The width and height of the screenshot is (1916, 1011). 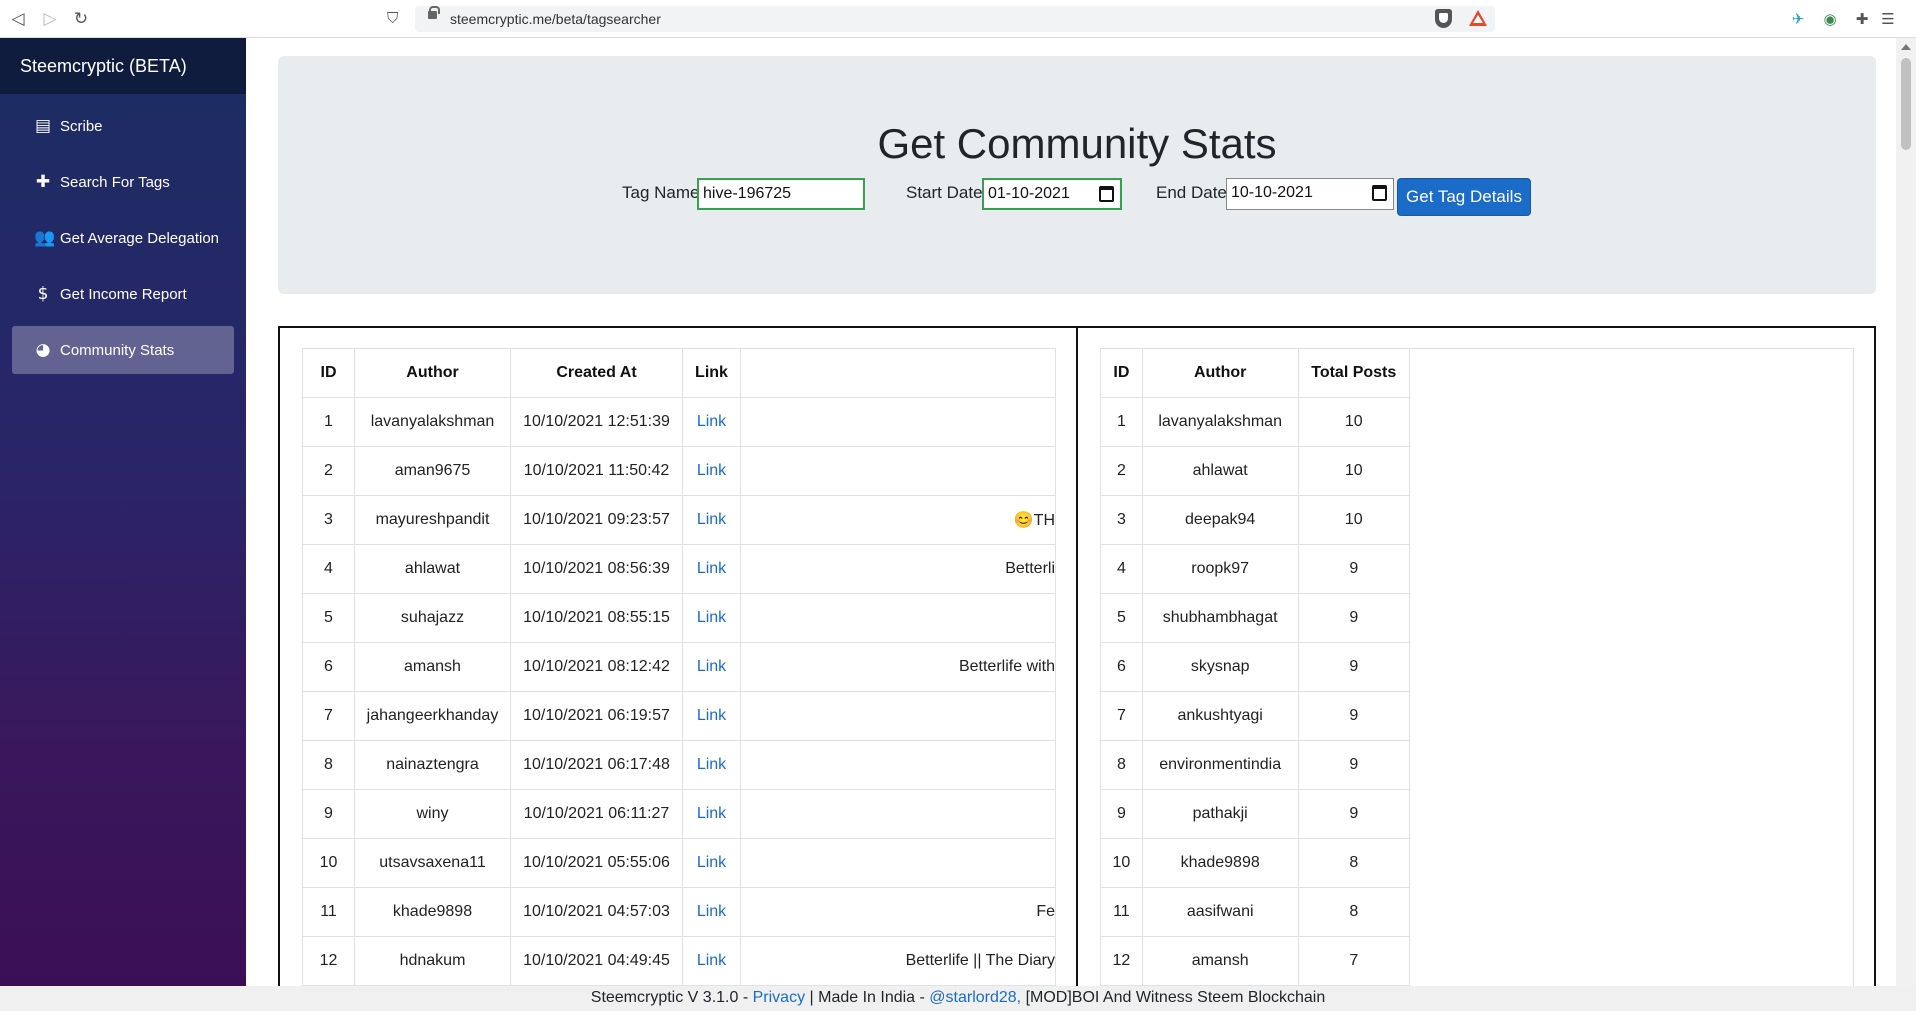 I want to click on table-header-row: ID Author Created At Link, so click(x=679, y=373).